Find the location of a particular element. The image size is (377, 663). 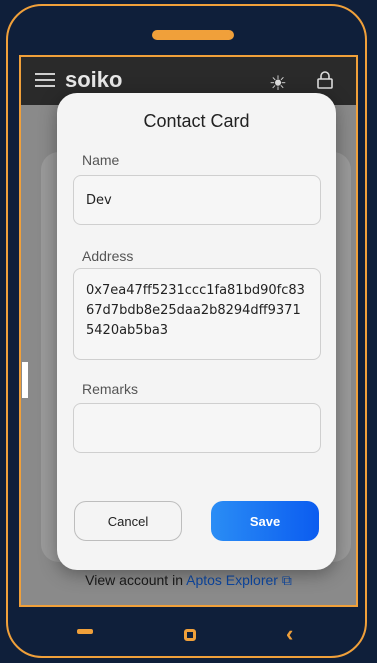

menu-icon is located at coordinates (45, 82).